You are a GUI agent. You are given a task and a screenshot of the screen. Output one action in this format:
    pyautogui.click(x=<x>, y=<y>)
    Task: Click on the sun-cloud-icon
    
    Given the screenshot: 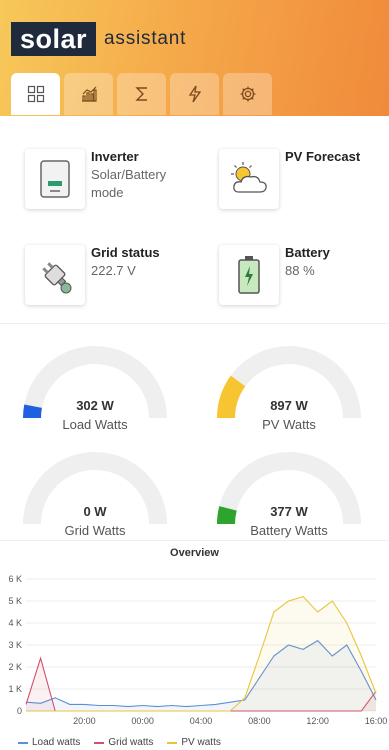 What is the action you would take?
    pyautogui.click(x=249, y=177)
    